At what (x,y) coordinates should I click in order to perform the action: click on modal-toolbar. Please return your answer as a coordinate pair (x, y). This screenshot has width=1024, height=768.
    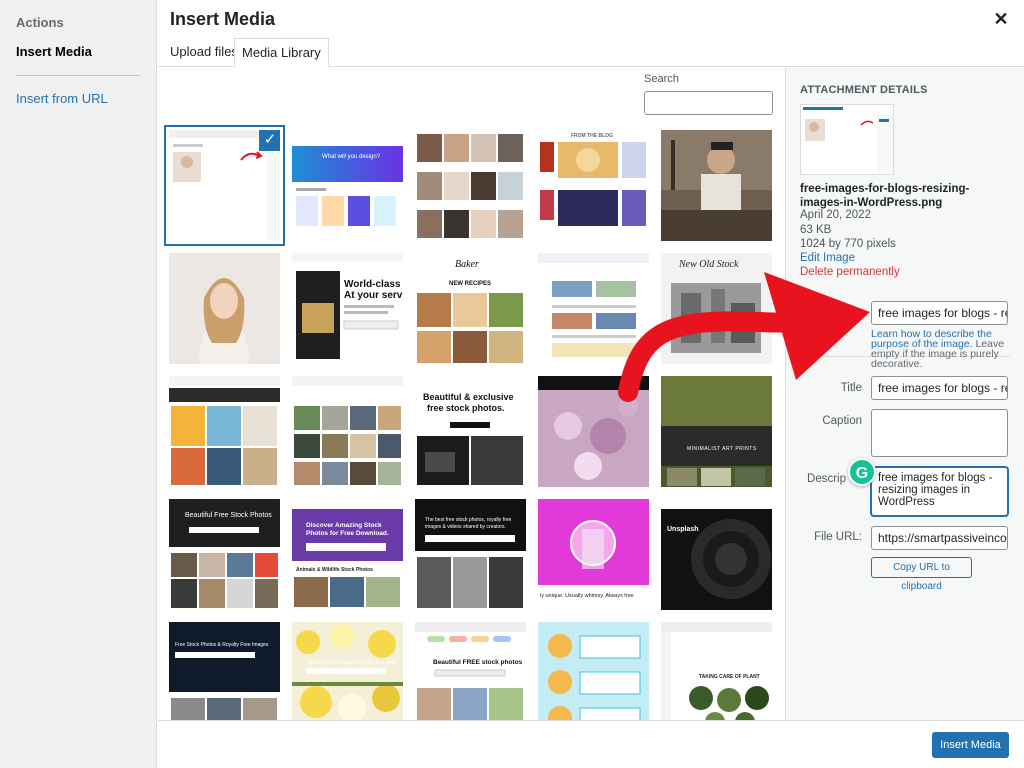
    Looking at the image, I should click on (591, 744).